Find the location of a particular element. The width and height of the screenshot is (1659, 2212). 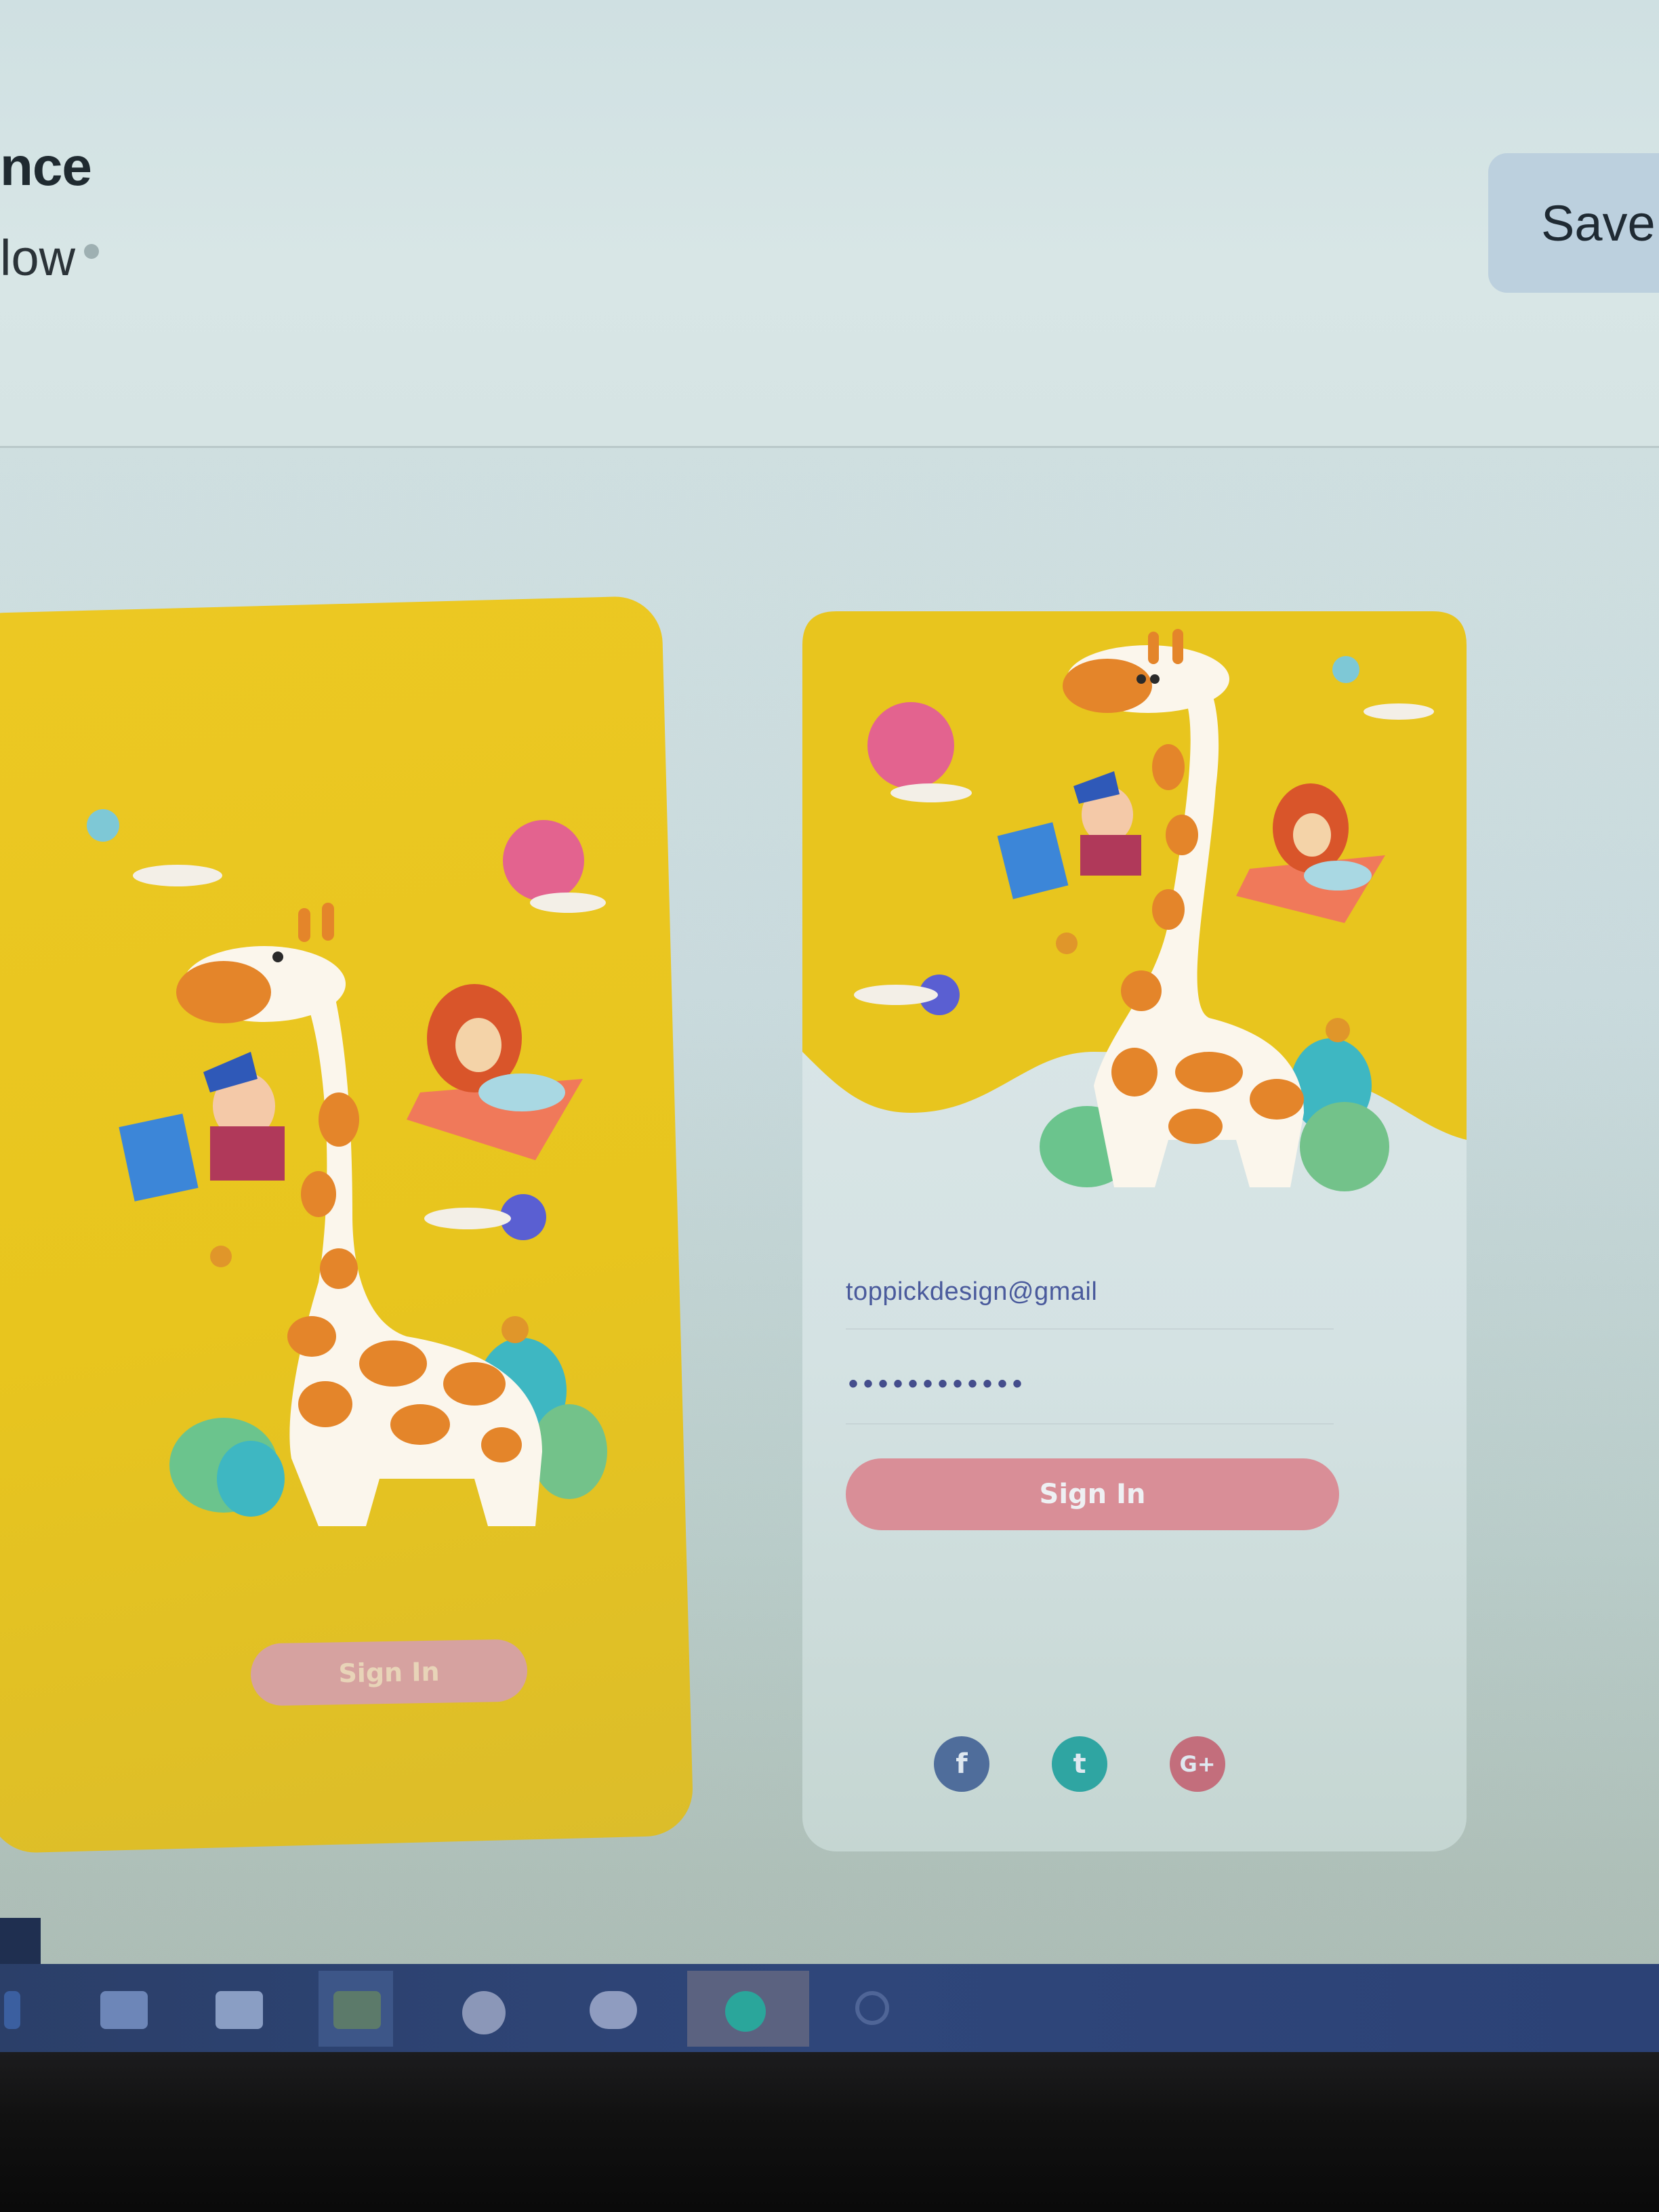

email-field: toppickdesign@gmail is located at coordinates (971, 1292).